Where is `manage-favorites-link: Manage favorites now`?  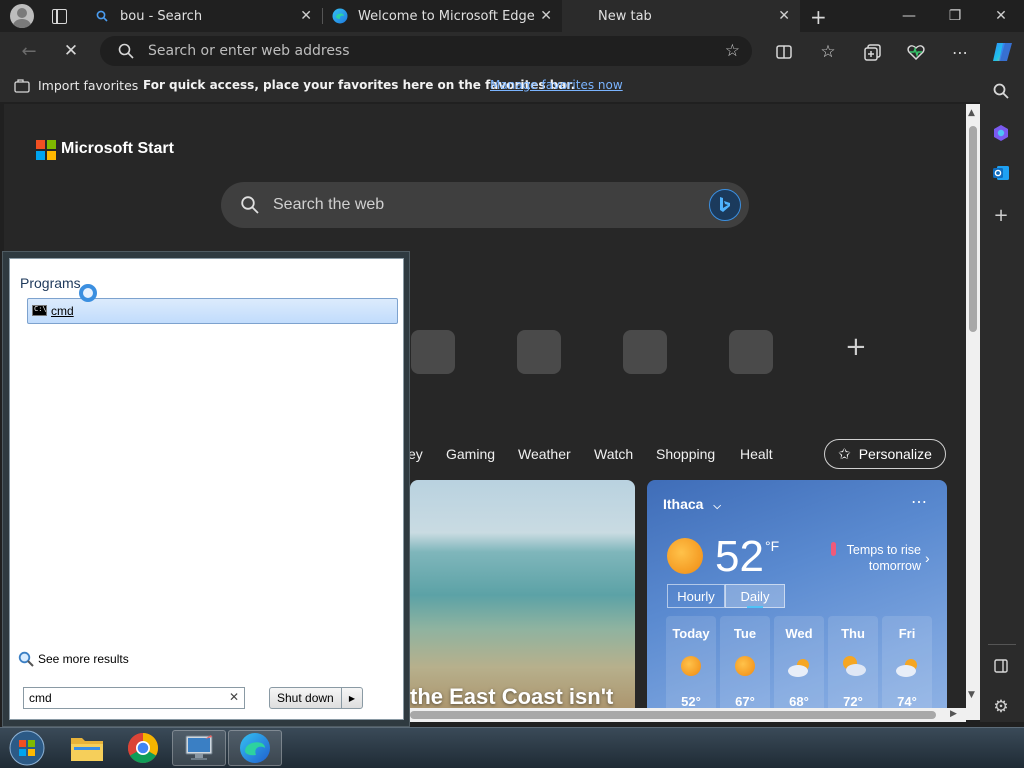
manage-favorites-link: Manage favorites now is located at coordinates (556, 85).